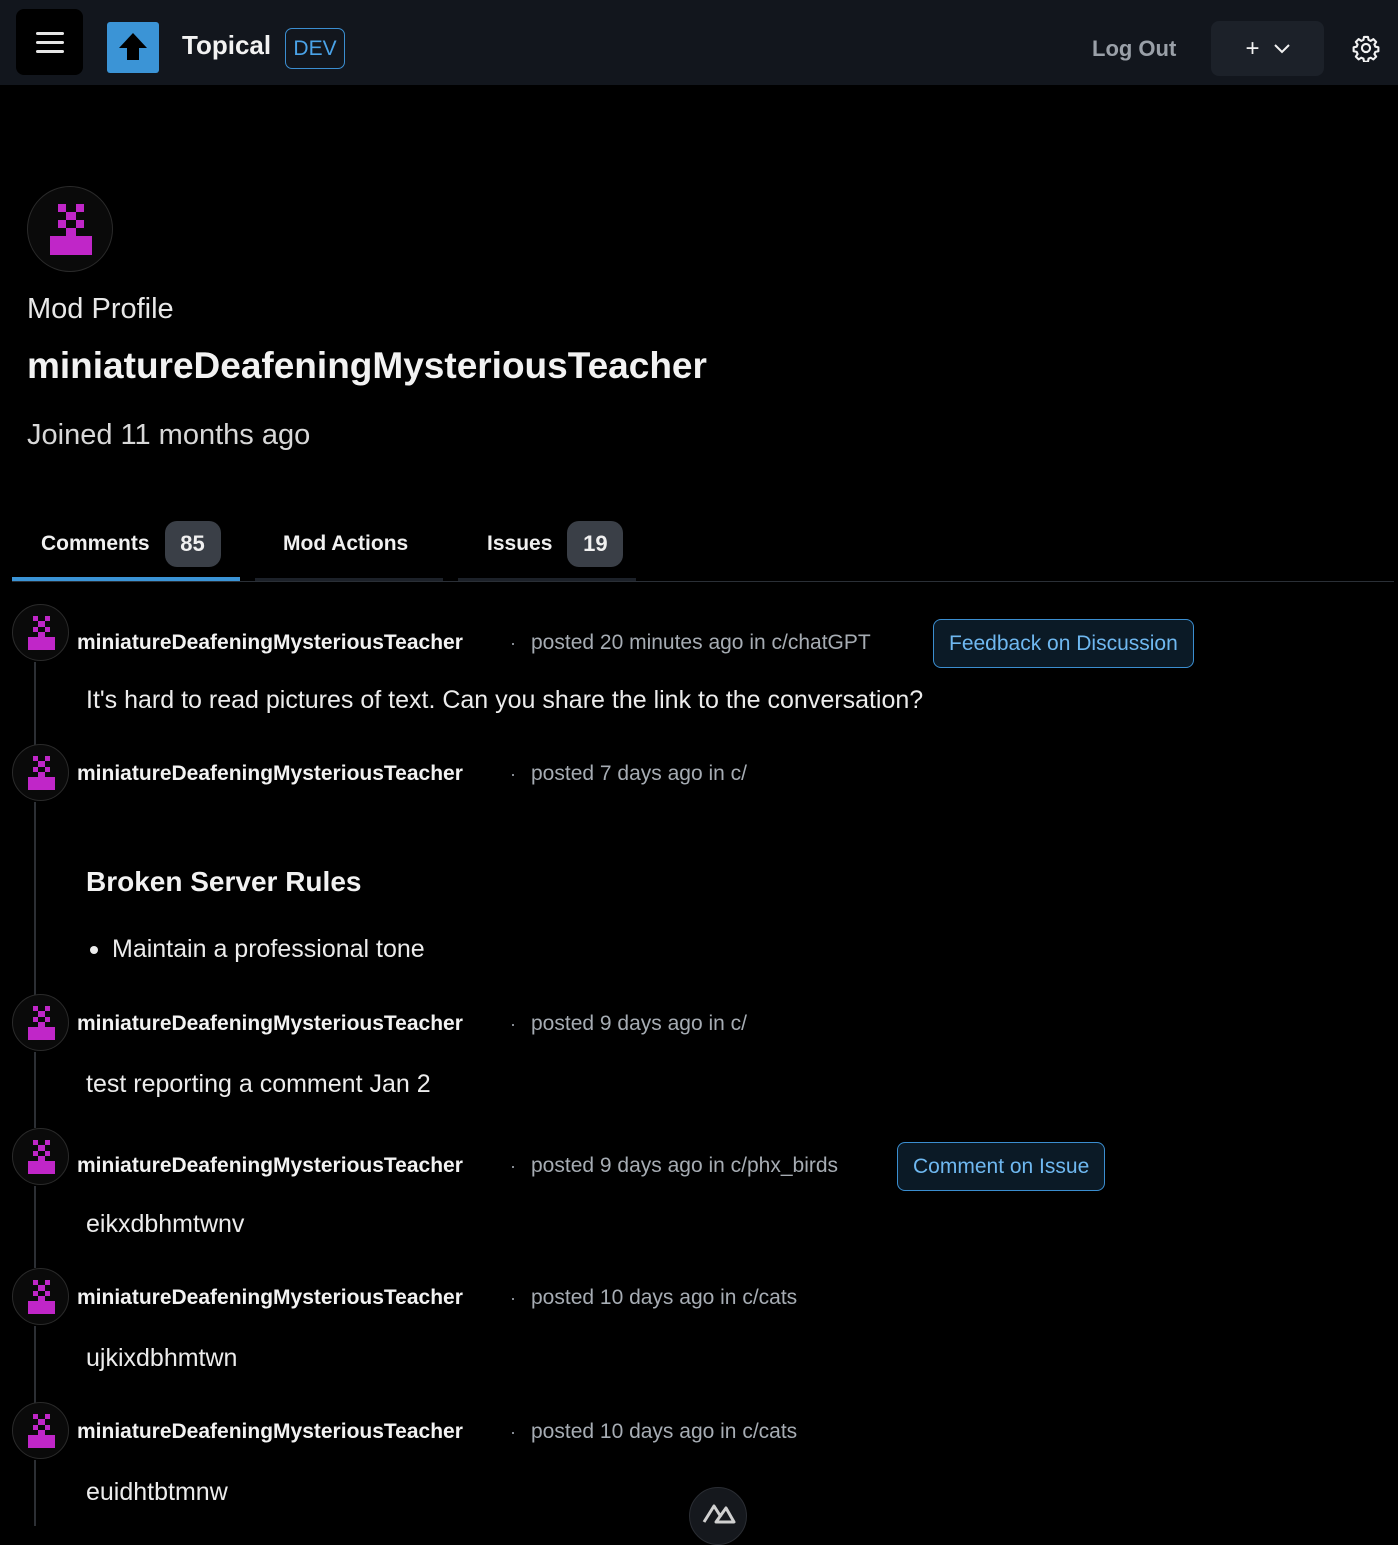 This screenshot has width=1398, height=1545. Describe the element at coordinates (703, 546) in the screenshot. I see `profile-tabs: Comments 85 Mod Actions Issues 19` at that location.